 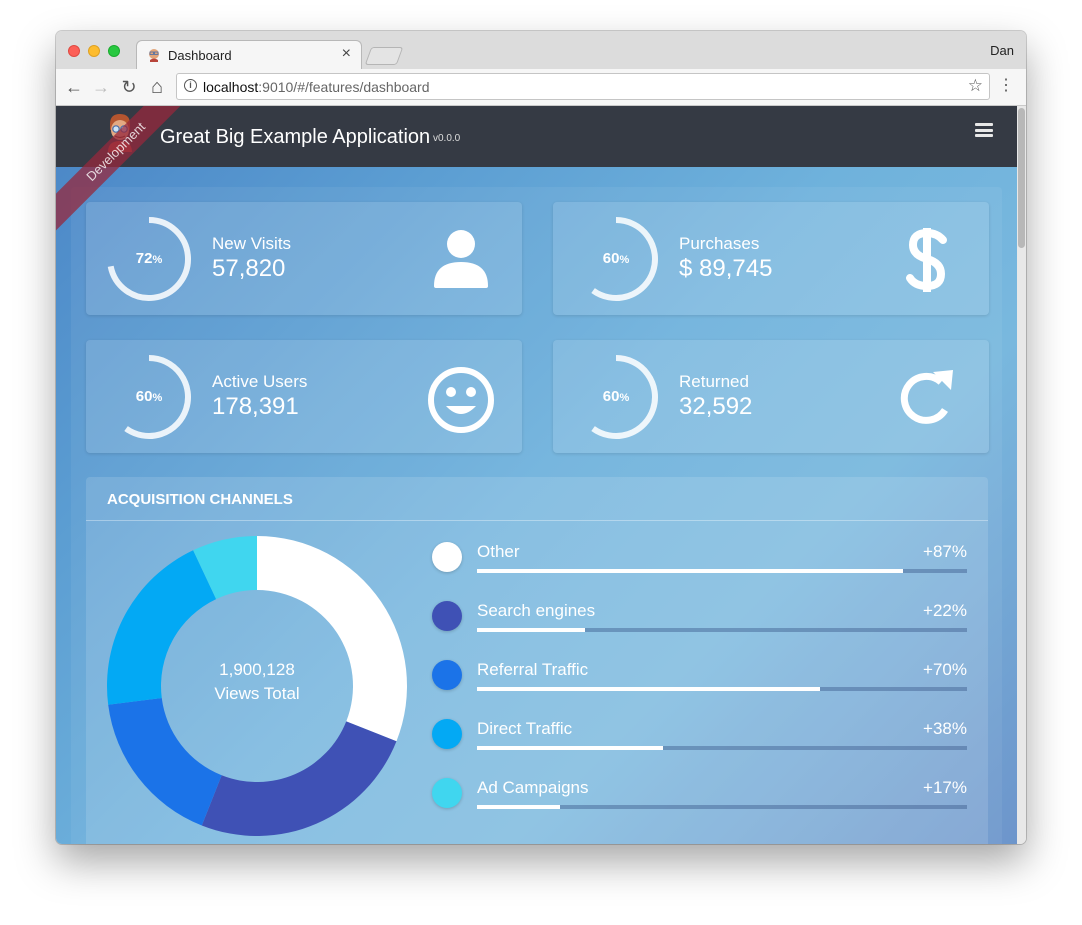 I want to click on stat-percent: 72%, so click(x=149, y=258).